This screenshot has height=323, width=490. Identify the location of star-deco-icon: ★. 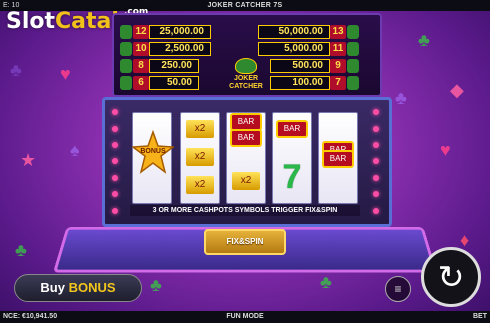
(28, 160).